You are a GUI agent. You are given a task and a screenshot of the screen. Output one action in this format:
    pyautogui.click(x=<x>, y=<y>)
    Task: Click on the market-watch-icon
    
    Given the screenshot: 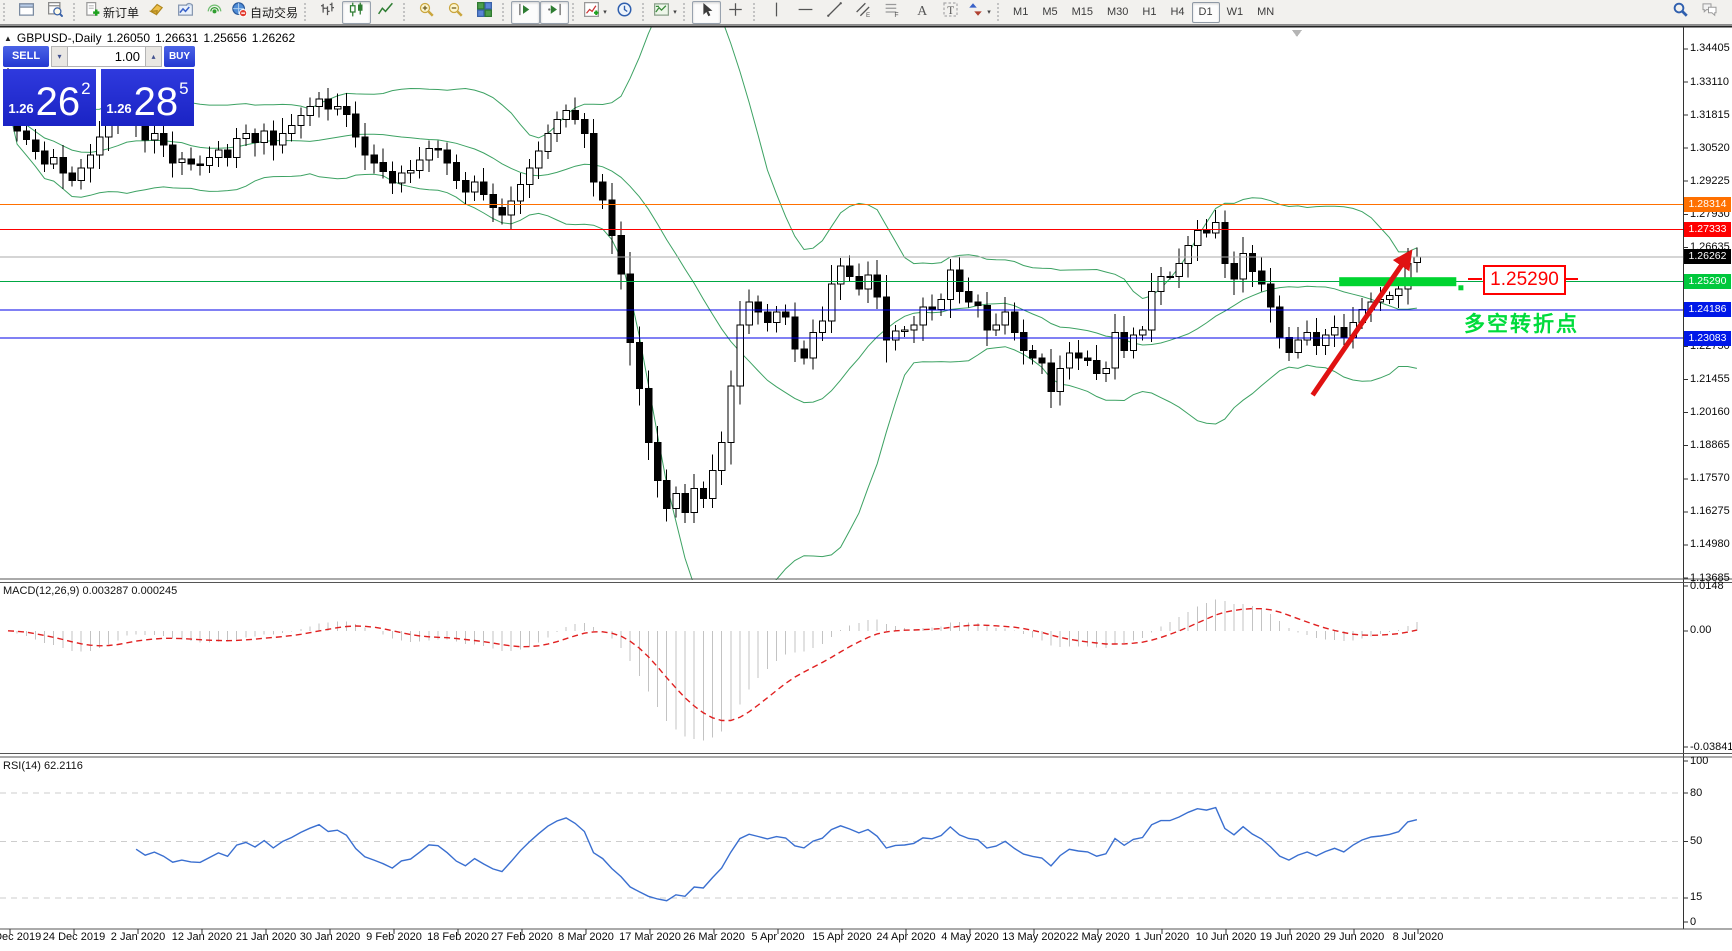 What is the action you would take?
    pyautogui.click(x=56, y=12)
    